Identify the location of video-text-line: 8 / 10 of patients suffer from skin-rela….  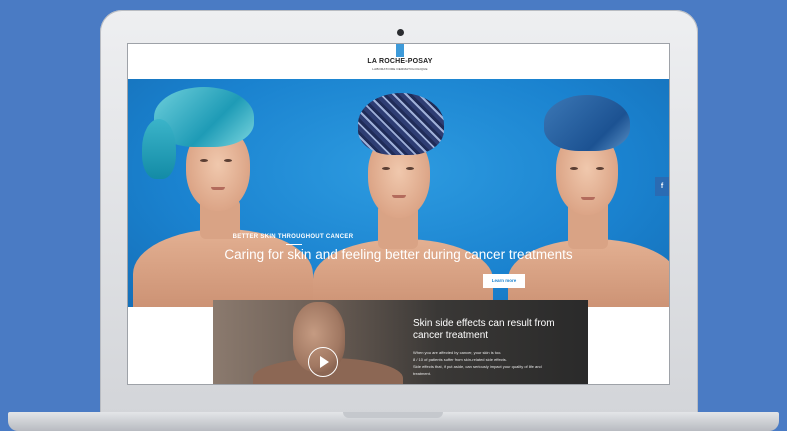
(460, 359).